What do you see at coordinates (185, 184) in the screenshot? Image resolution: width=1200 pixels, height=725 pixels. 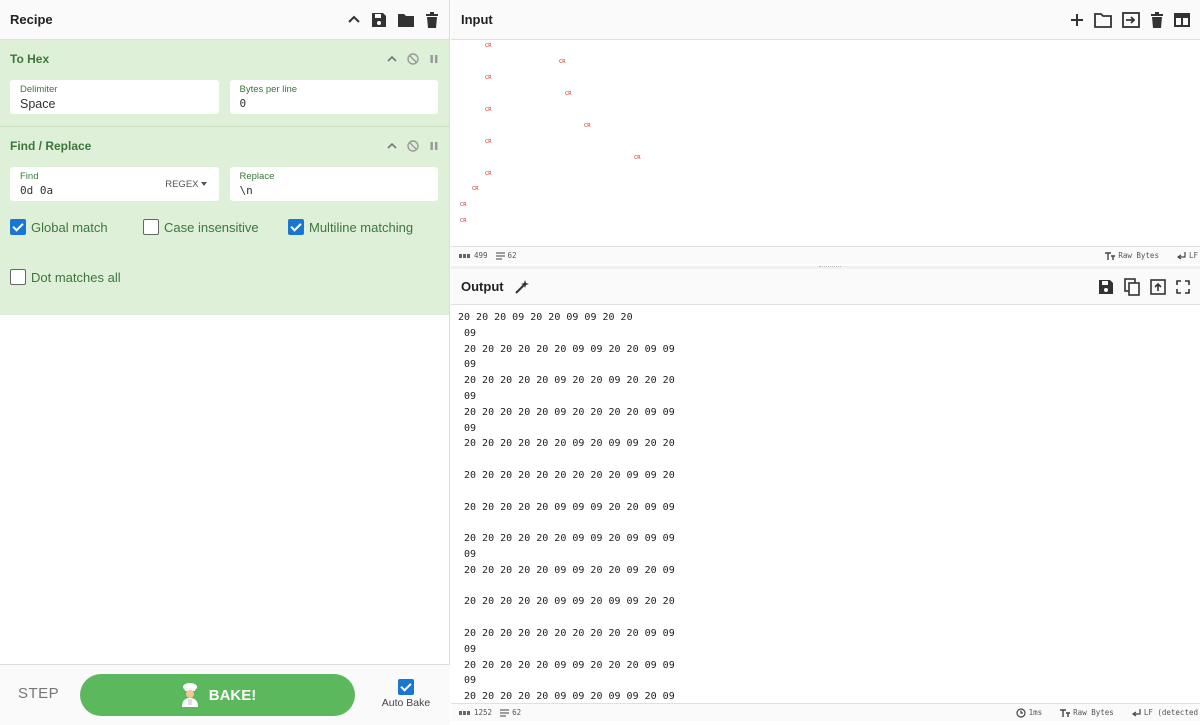 I see `regex-dropdown: REGEX` at bounding box center [185, 184].